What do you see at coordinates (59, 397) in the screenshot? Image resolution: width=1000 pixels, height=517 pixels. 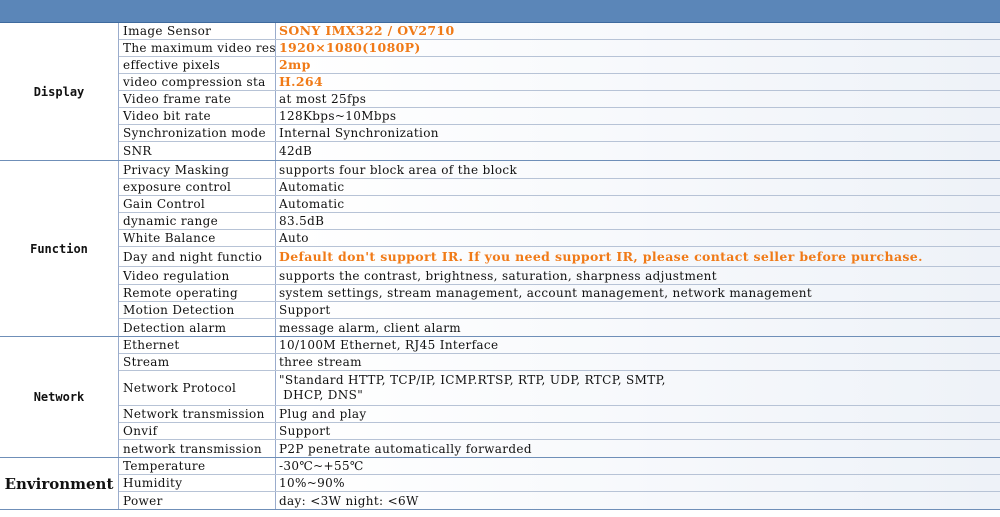 I see `section-label: Network` at bounding box center [59, 397].